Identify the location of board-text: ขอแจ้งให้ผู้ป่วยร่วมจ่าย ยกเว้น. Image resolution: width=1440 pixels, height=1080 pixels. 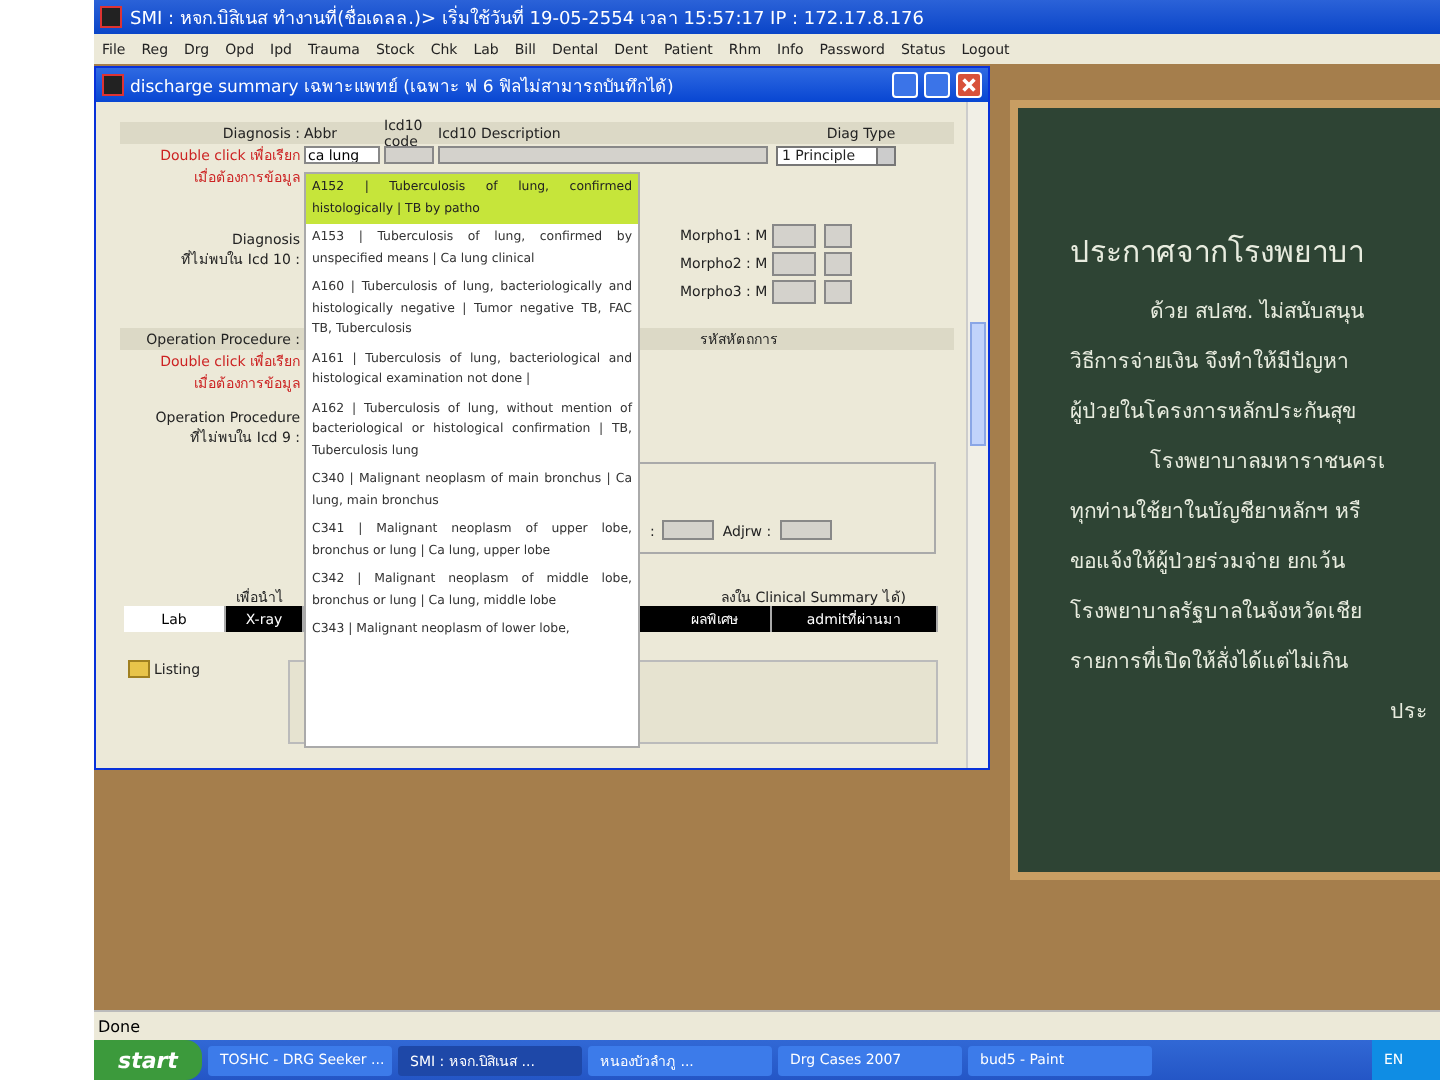
(1208, 562).